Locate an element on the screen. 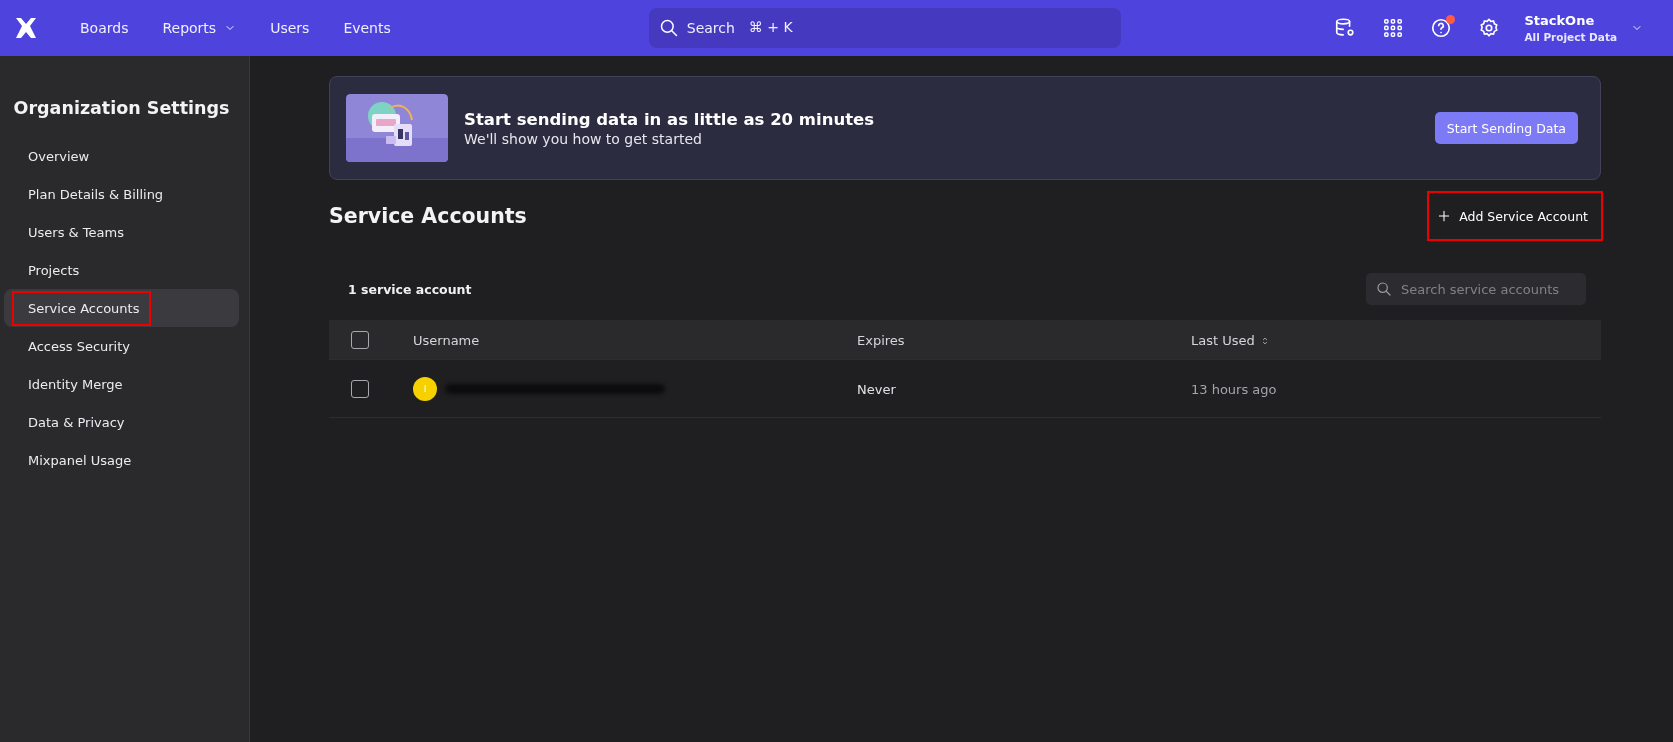  sidebar-item: Projects is located at coordinates (121, 270).